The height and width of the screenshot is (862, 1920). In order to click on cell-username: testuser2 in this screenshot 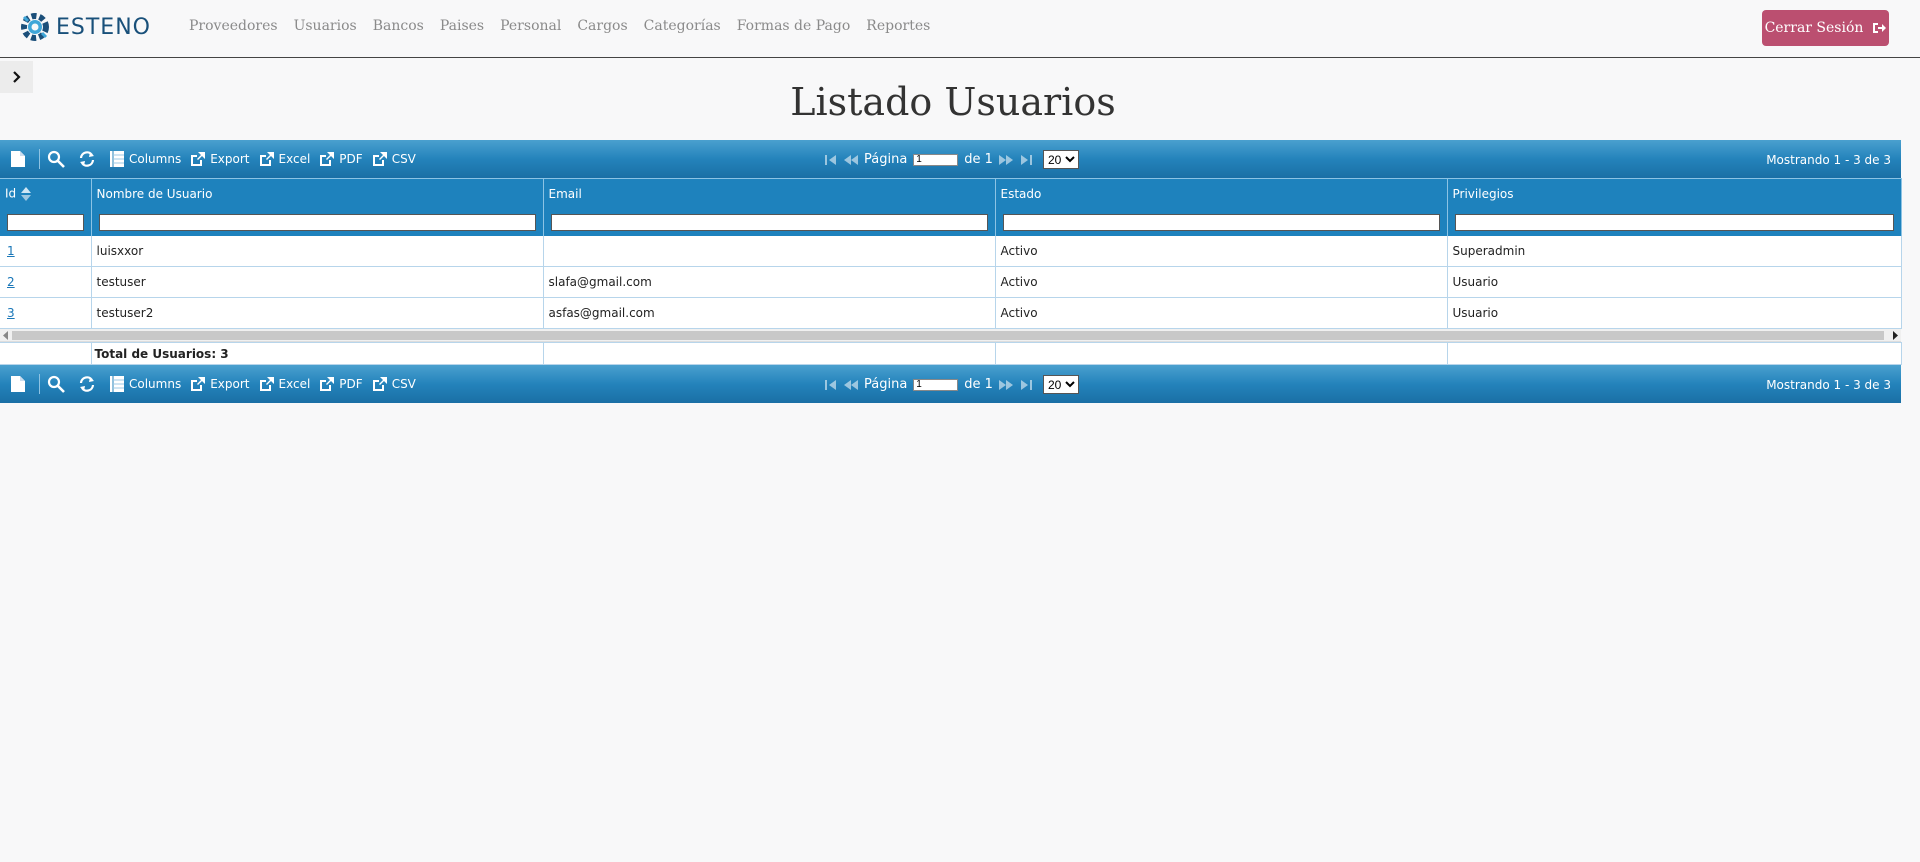, I will do `click(317, 313)`.